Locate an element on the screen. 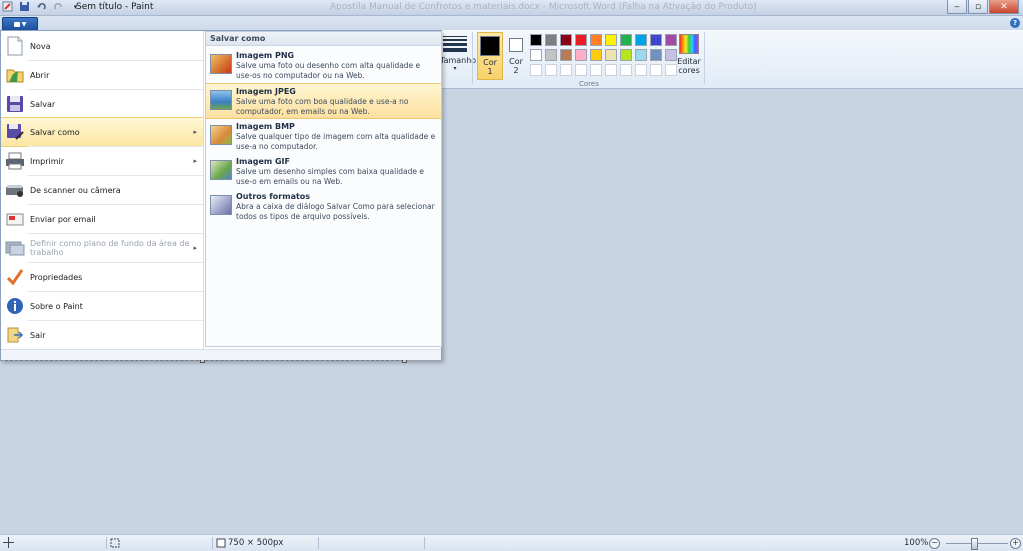 This screenshot has height=551, width=1023. save-as-header: Salvar como is located at coordinates (323, 39).